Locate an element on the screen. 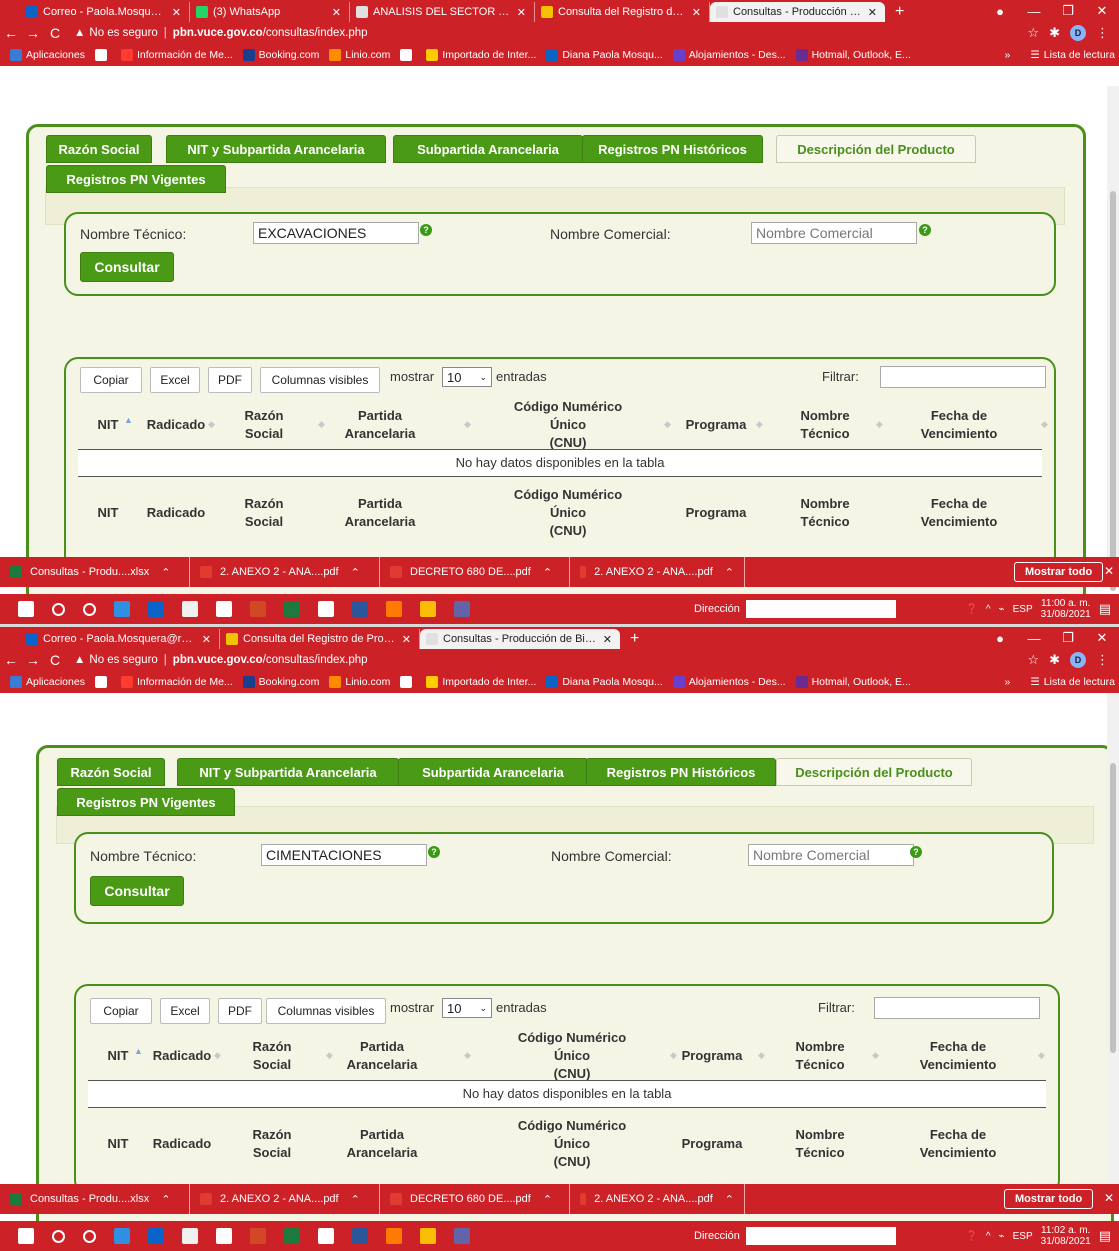 This screenshot has height=1251, width=1119. help-icon: ? is located at coordinates (925, 230).